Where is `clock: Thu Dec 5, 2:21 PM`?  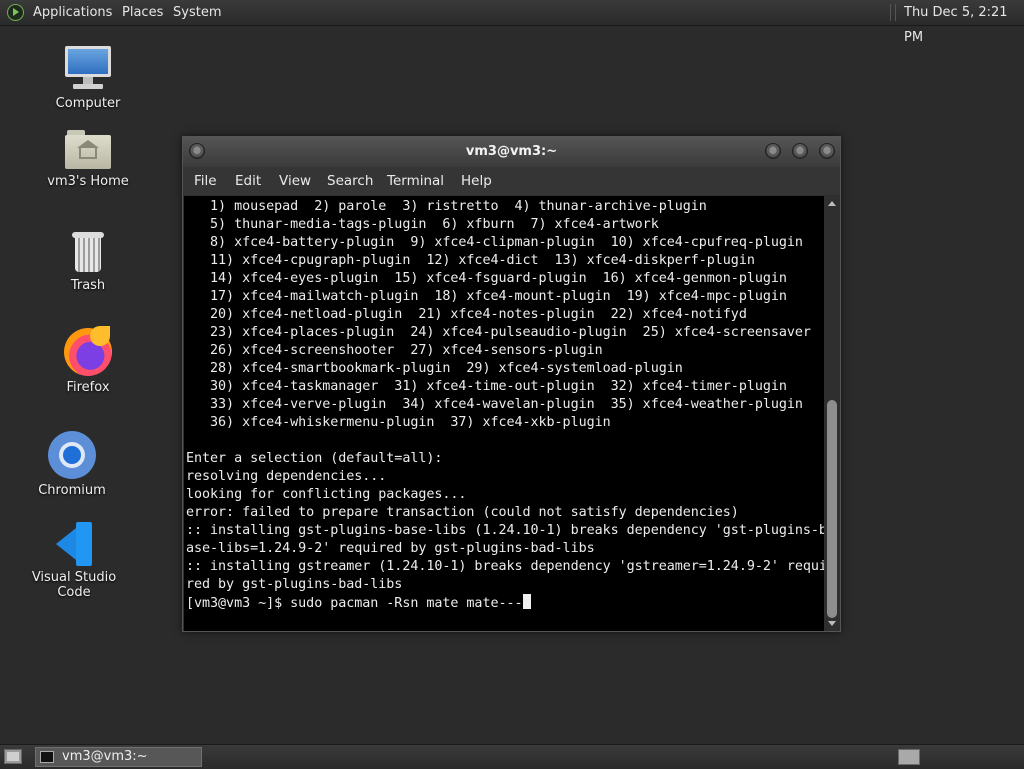 clock: Thu Dec 5, 2:21 PM is located at coordinates (964, 22).